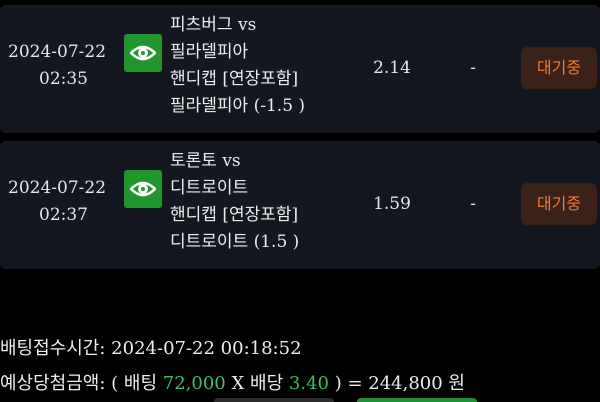 The height and width of the screenshot is (402, 600). What do you see at coordinates (58, 66) in the screenshot?
I see `bet-datetime: 2024-07-22 02:35` at bounding box center [58, 66].